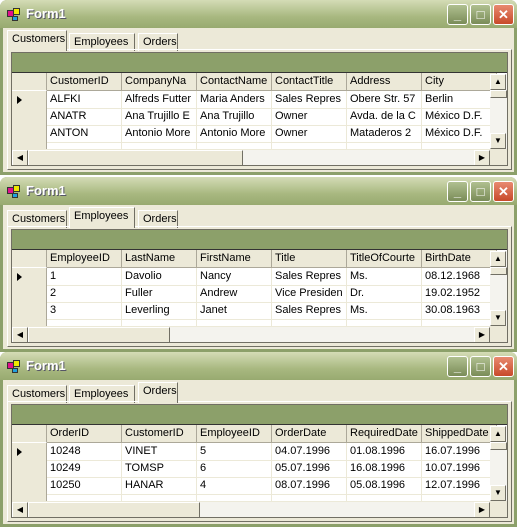 Image resolution: width=517 pixels, height=528 pixels. What do you see at coordinates (309, 259) in the screenshot?
I see `column-header: Title` at bounding box center [309, 259].